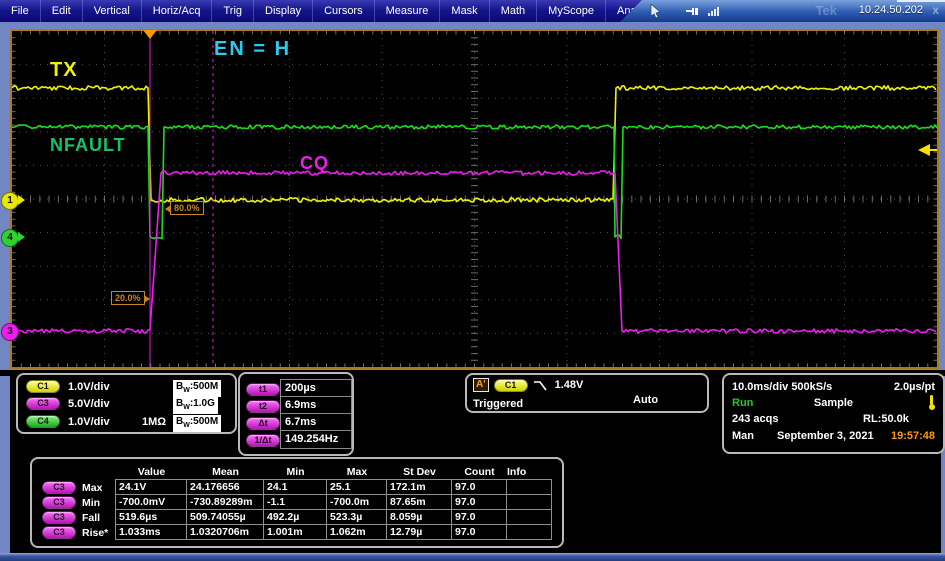 This screenshot has width=945, height=561. I want to click on menu-math: Math, so click(514, 11).